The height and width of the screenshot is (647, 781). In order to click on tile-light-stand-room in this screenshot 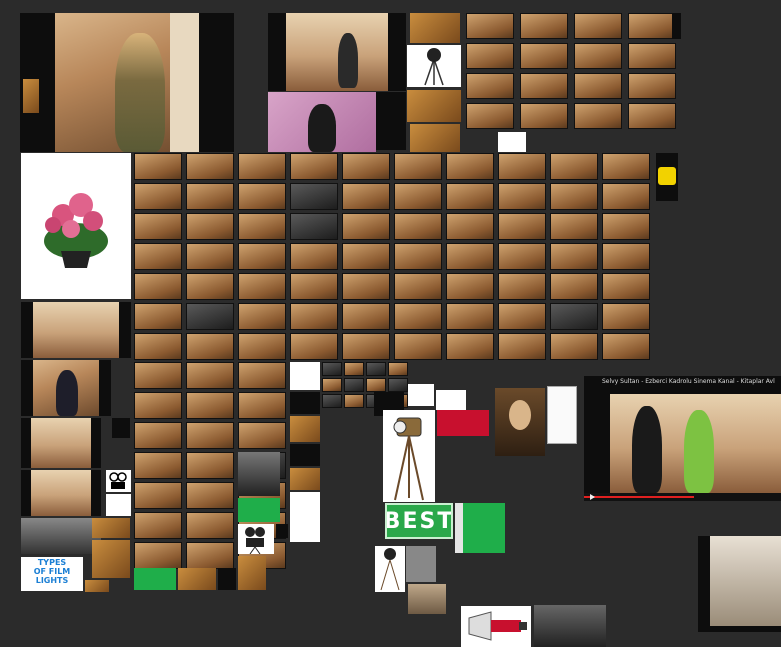, I will do `click(427, 599)`.